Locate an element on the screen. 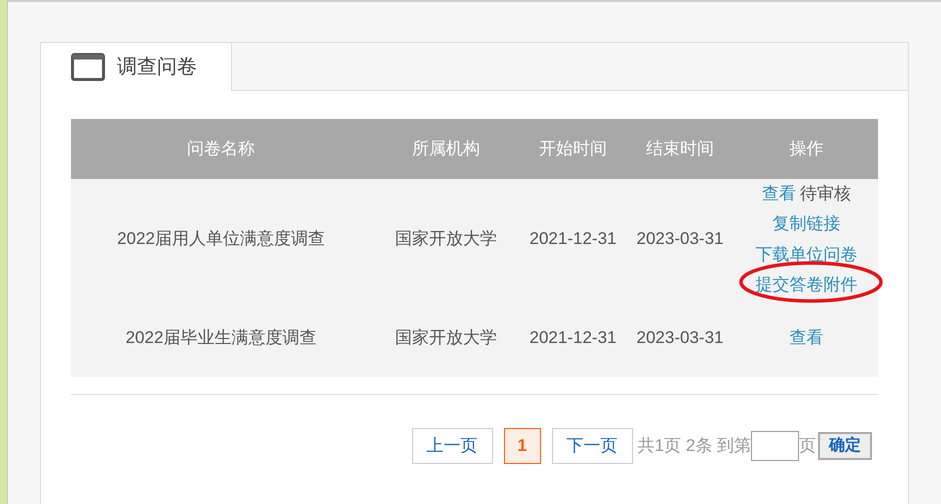 This screenshot has height=504, width=941. prev-page-button: 上一页 is located at coordinates (452, 446).